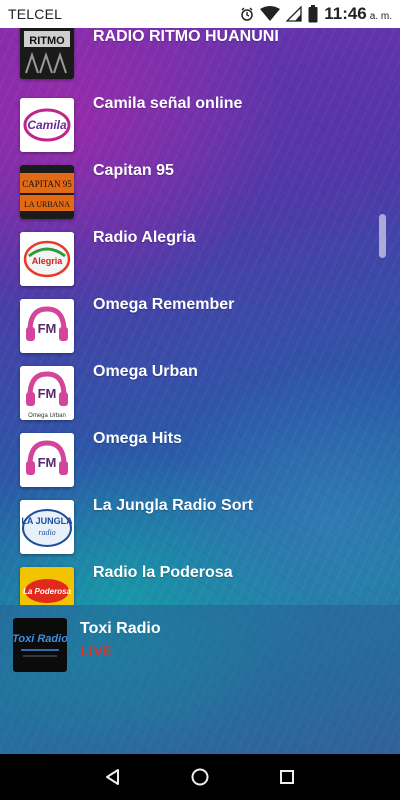 Image resolution: width=400 pixels, height=800 pixels. I want to click on station-name: Radio Alegria, so click(144, 237).